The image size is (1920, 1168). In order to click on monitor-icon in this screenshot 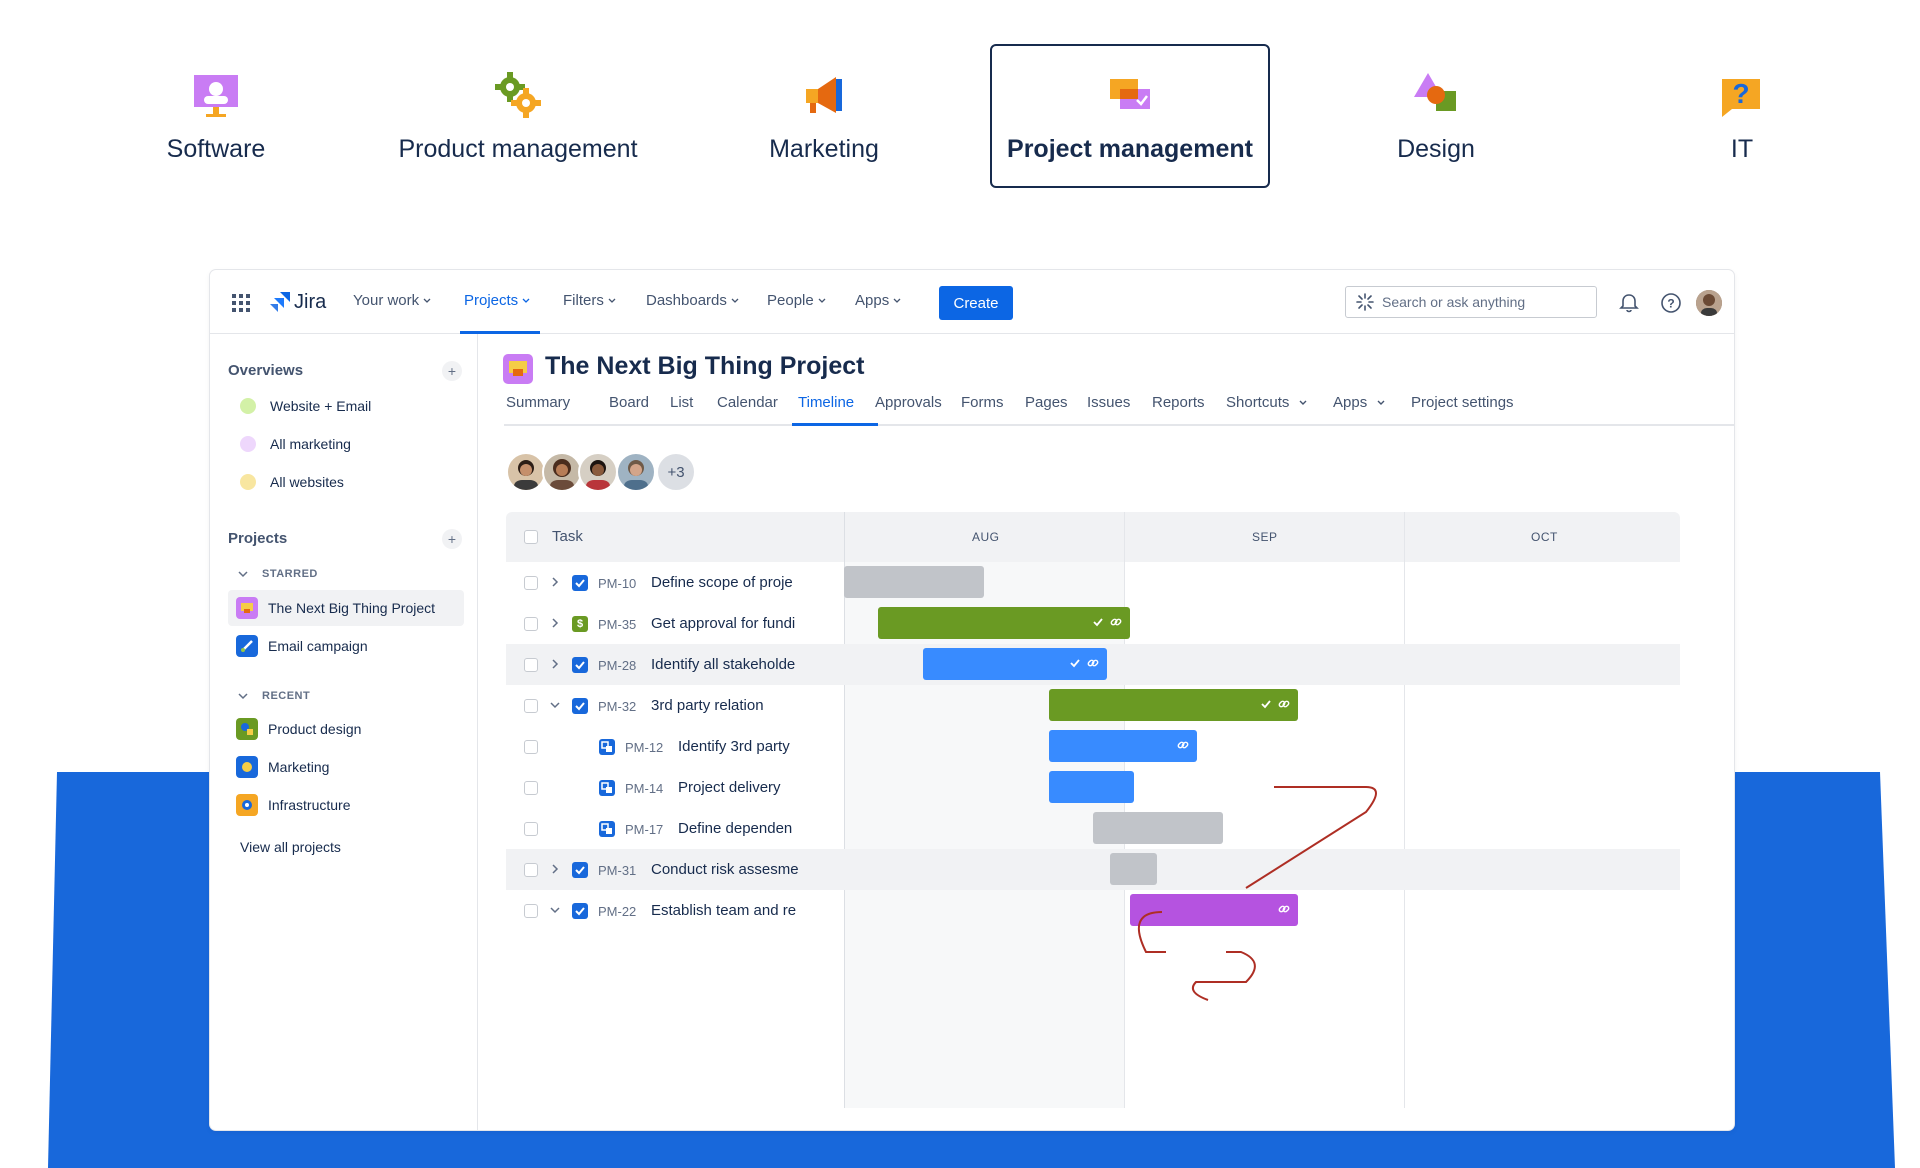, I will do `click(216, 95)`.